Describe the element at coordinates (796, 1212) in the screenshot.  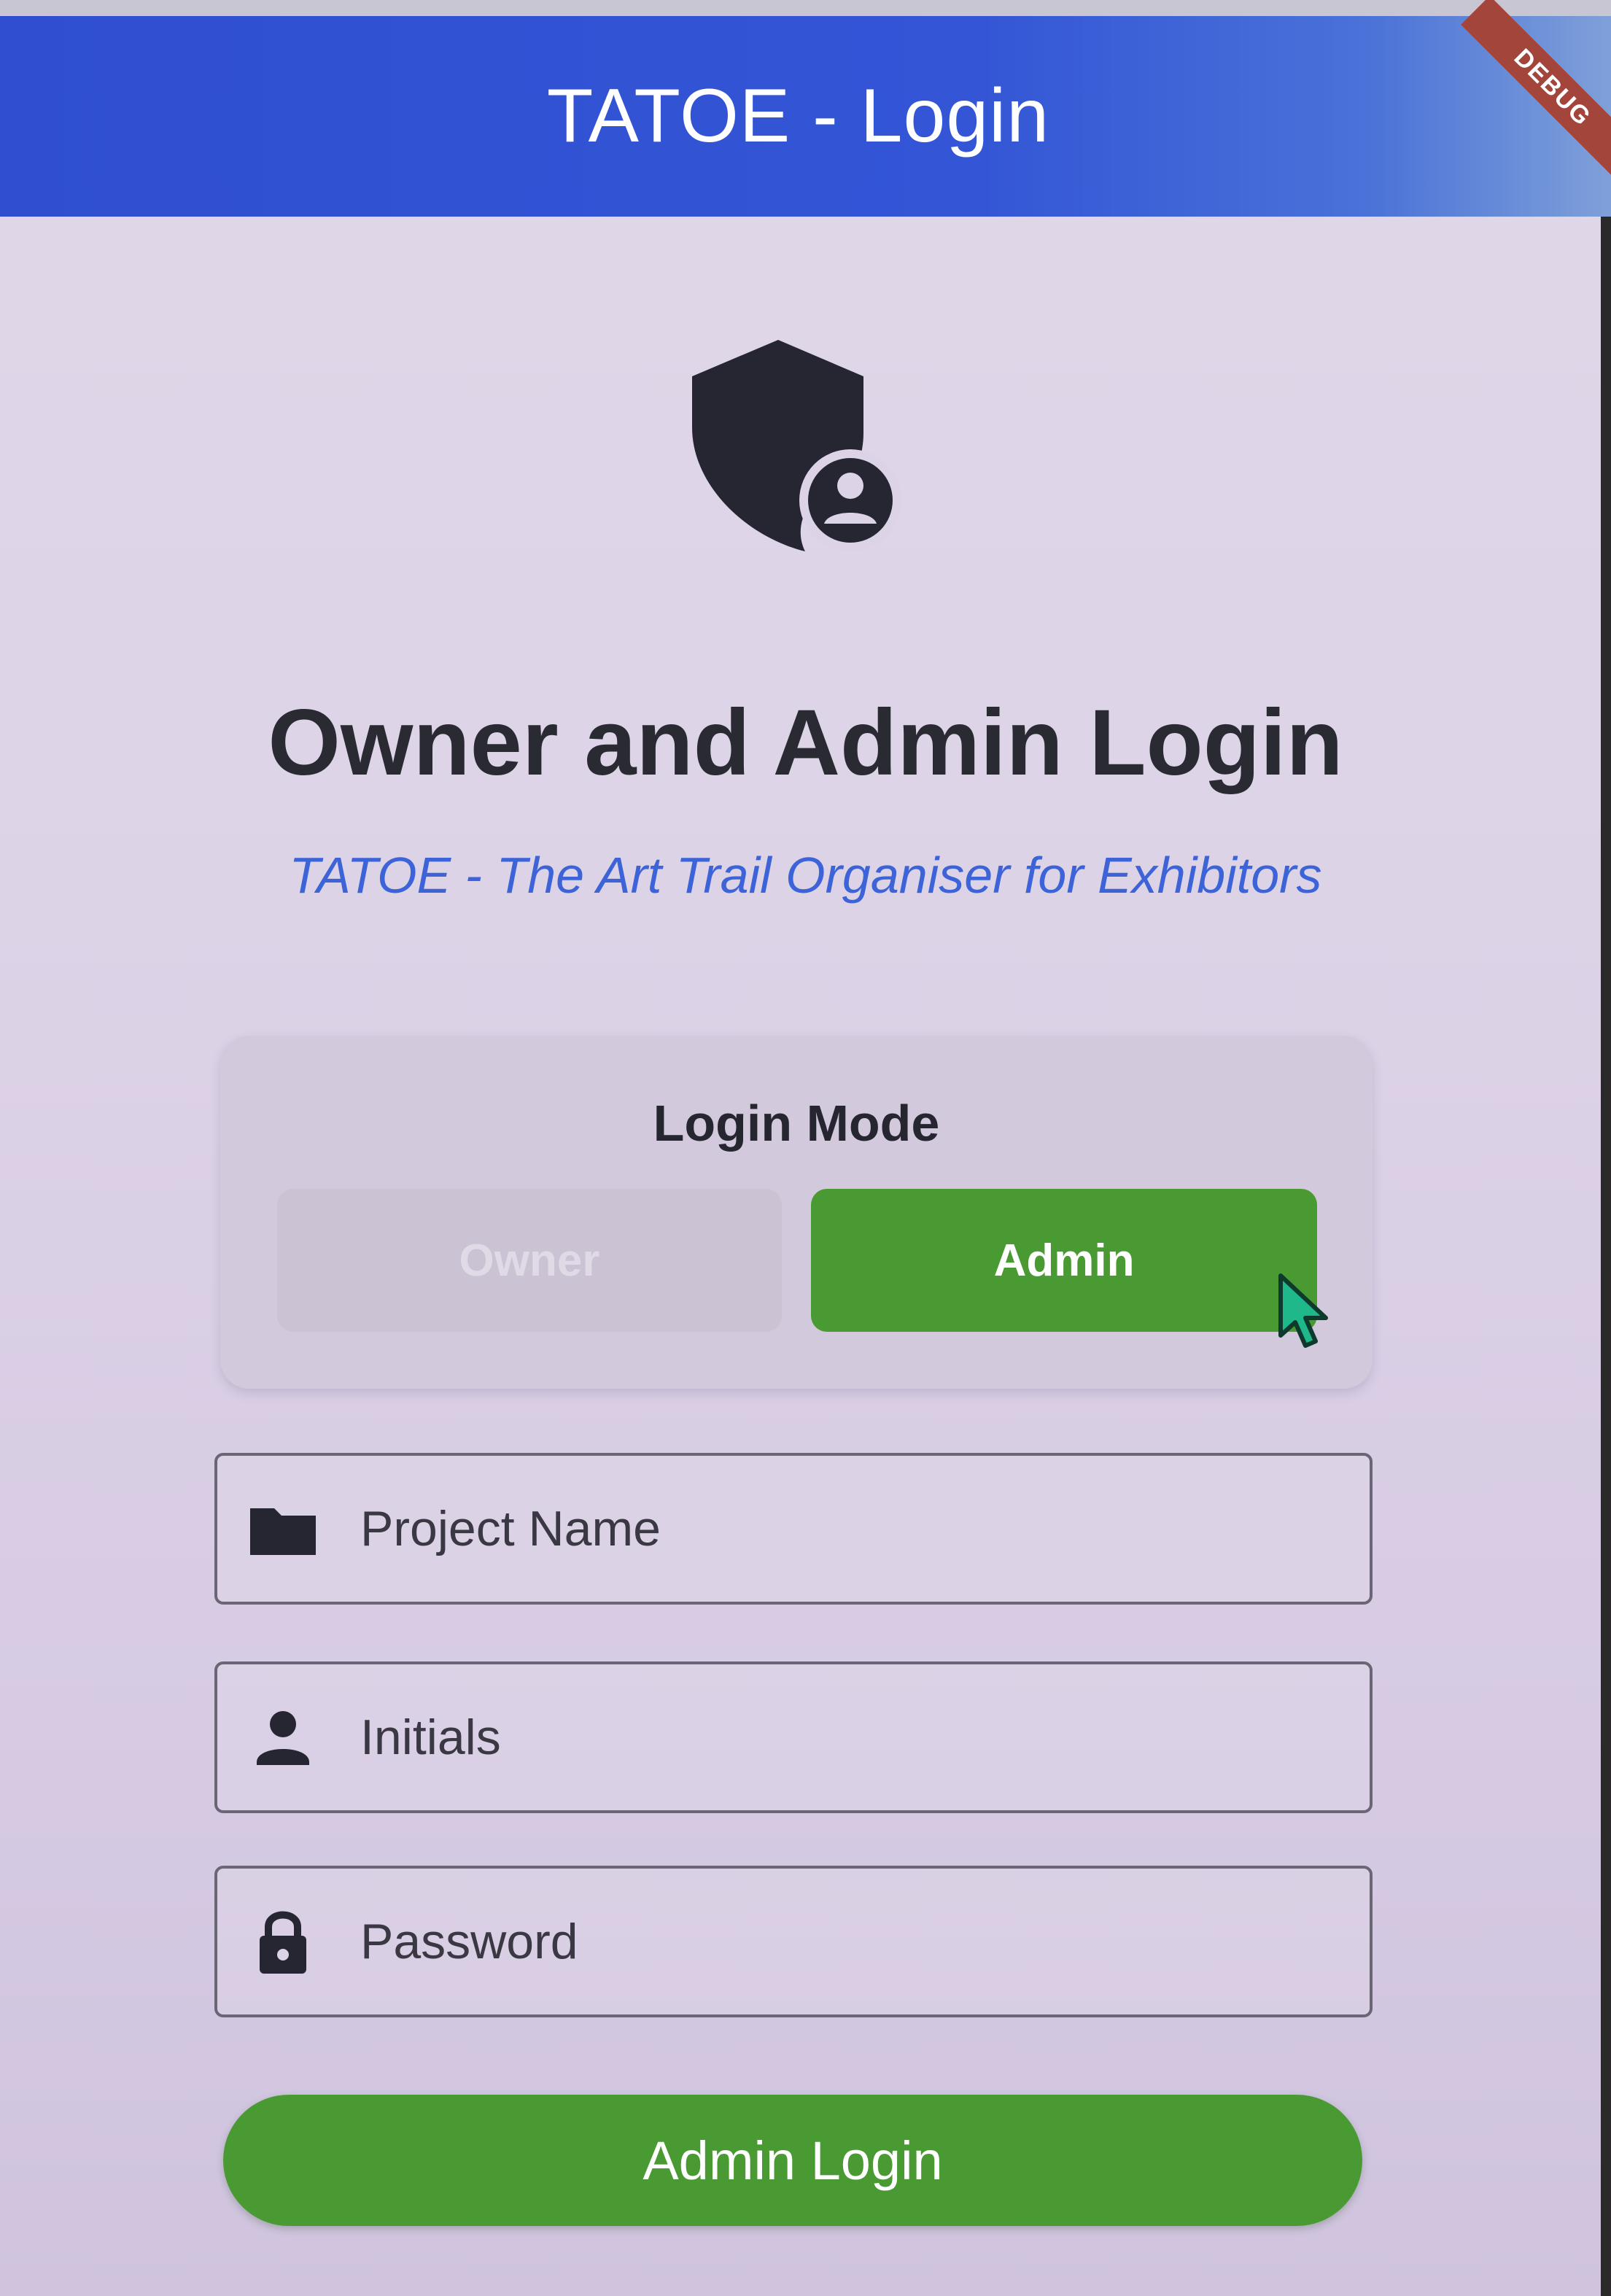
I see `login-mode-card: Login Mode Owner Admin` at that location.